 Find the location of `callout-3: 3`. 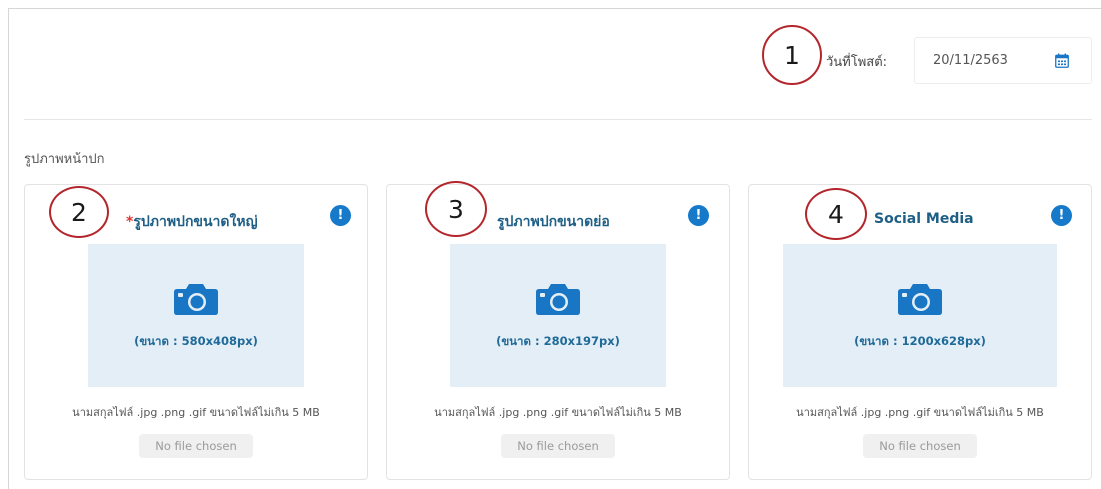

callout-3: 3 is located at coordinates (456, 209).